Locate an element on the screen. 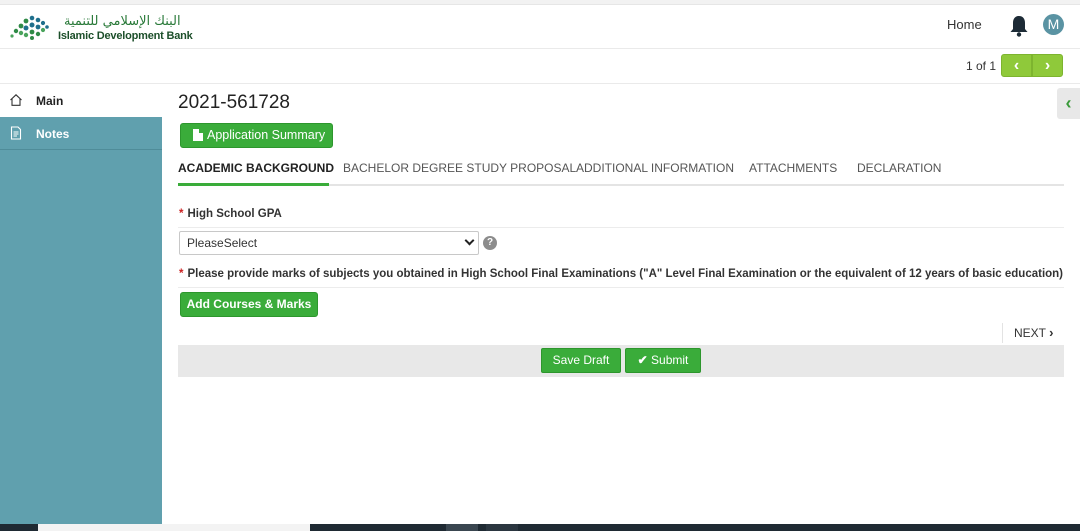 Image resolution: width=1080 pixels, height=531 pixels. next-label: NEXT is located at coordinates (1030, 333).